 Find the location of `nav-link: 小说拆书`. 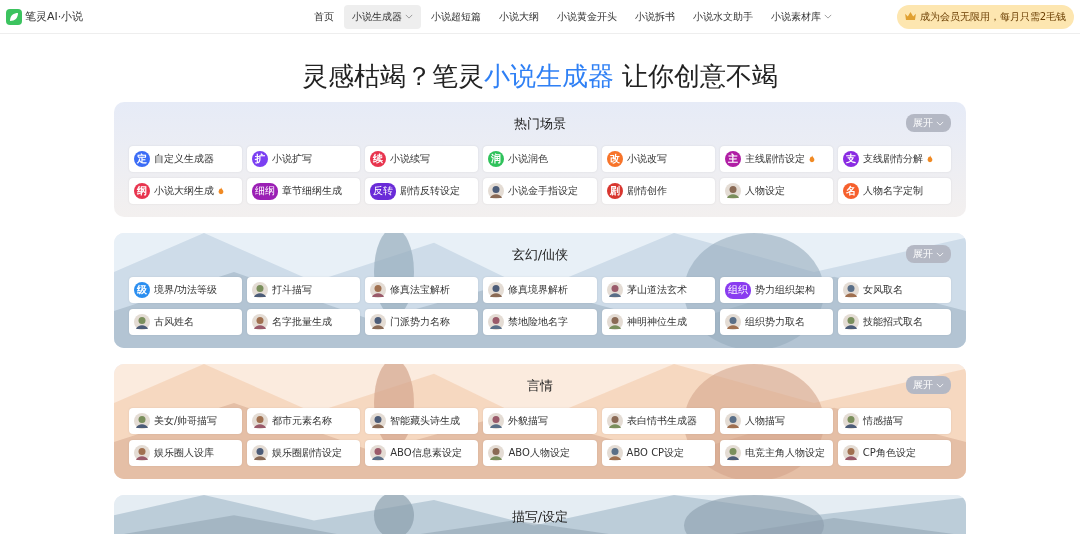

nav-link: 小说拆书 is located at coordinates (655, 16).